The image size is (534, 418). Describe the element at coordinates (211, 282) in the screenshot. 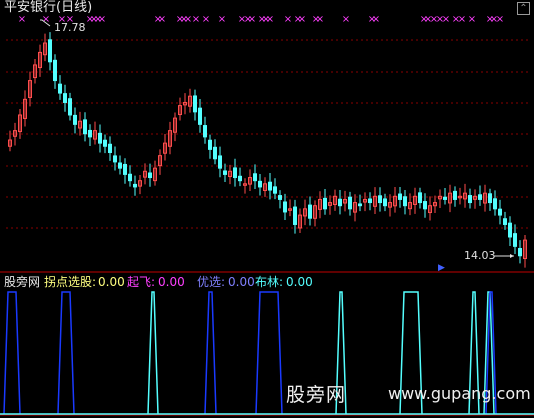

I see `indicator-youxuan-text: 优选:` at that location.